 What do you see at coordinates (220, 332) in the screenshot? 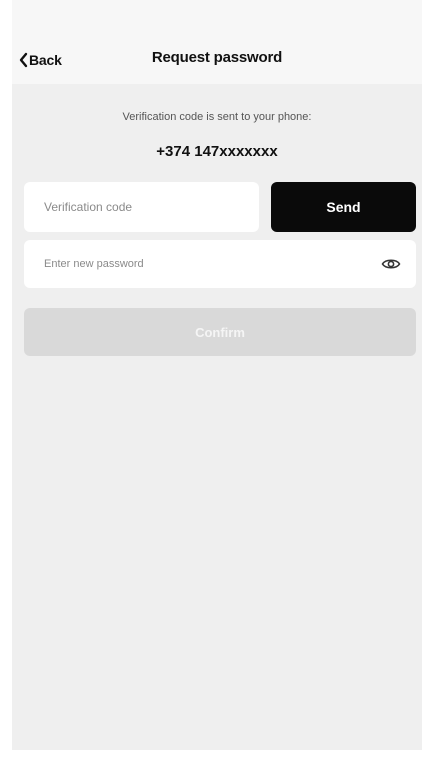
I see `confirm-button: Confirm` at bounding box center [220, 332].